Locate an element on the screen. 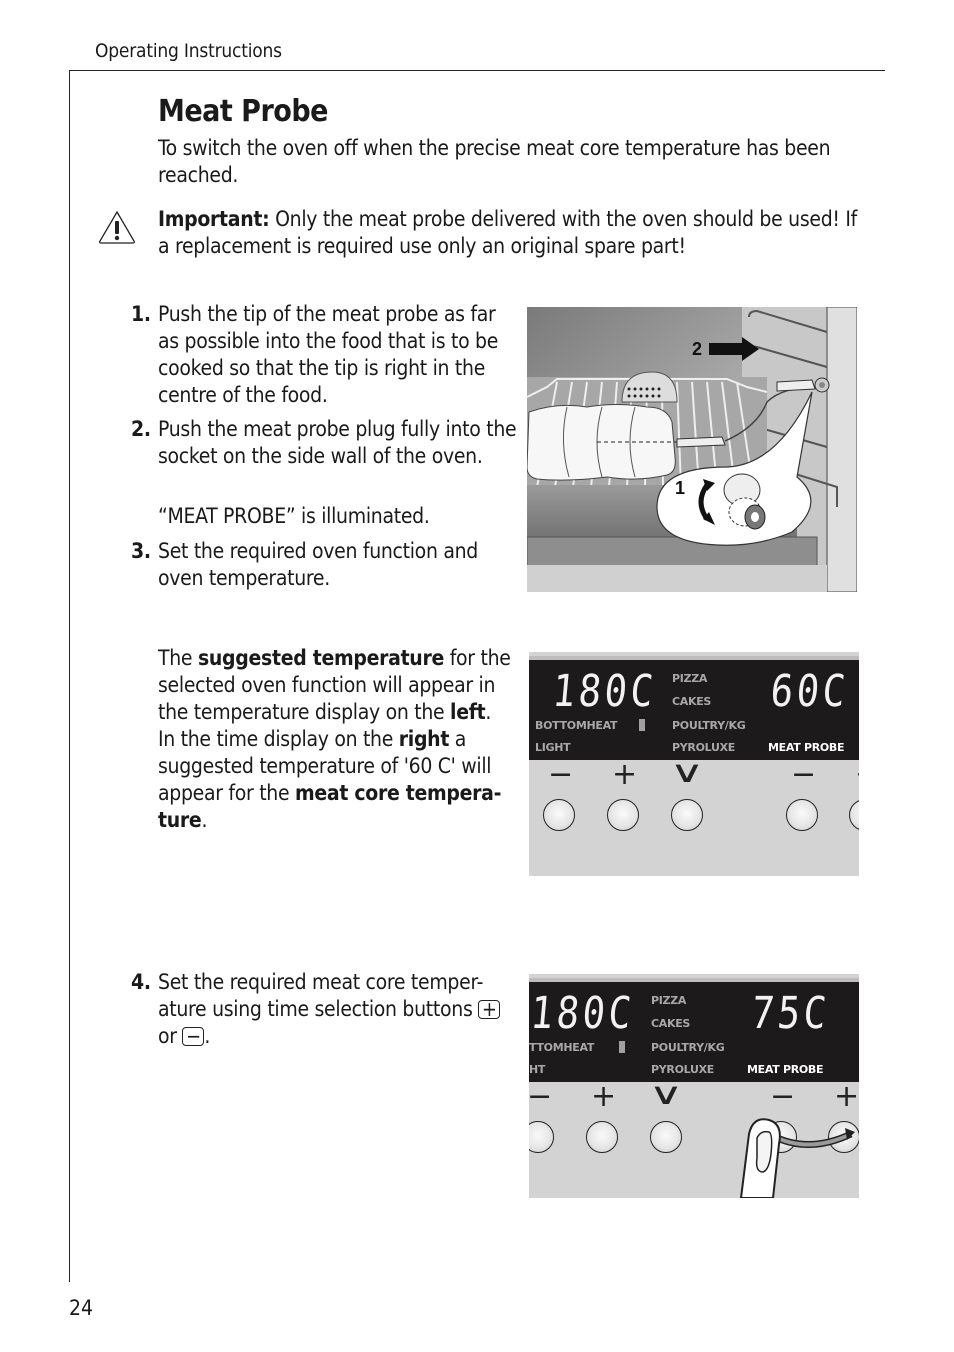 The height and width of the screenshot is (1352, 954). label-light: LIGHT is located at coordinates (553, 747).